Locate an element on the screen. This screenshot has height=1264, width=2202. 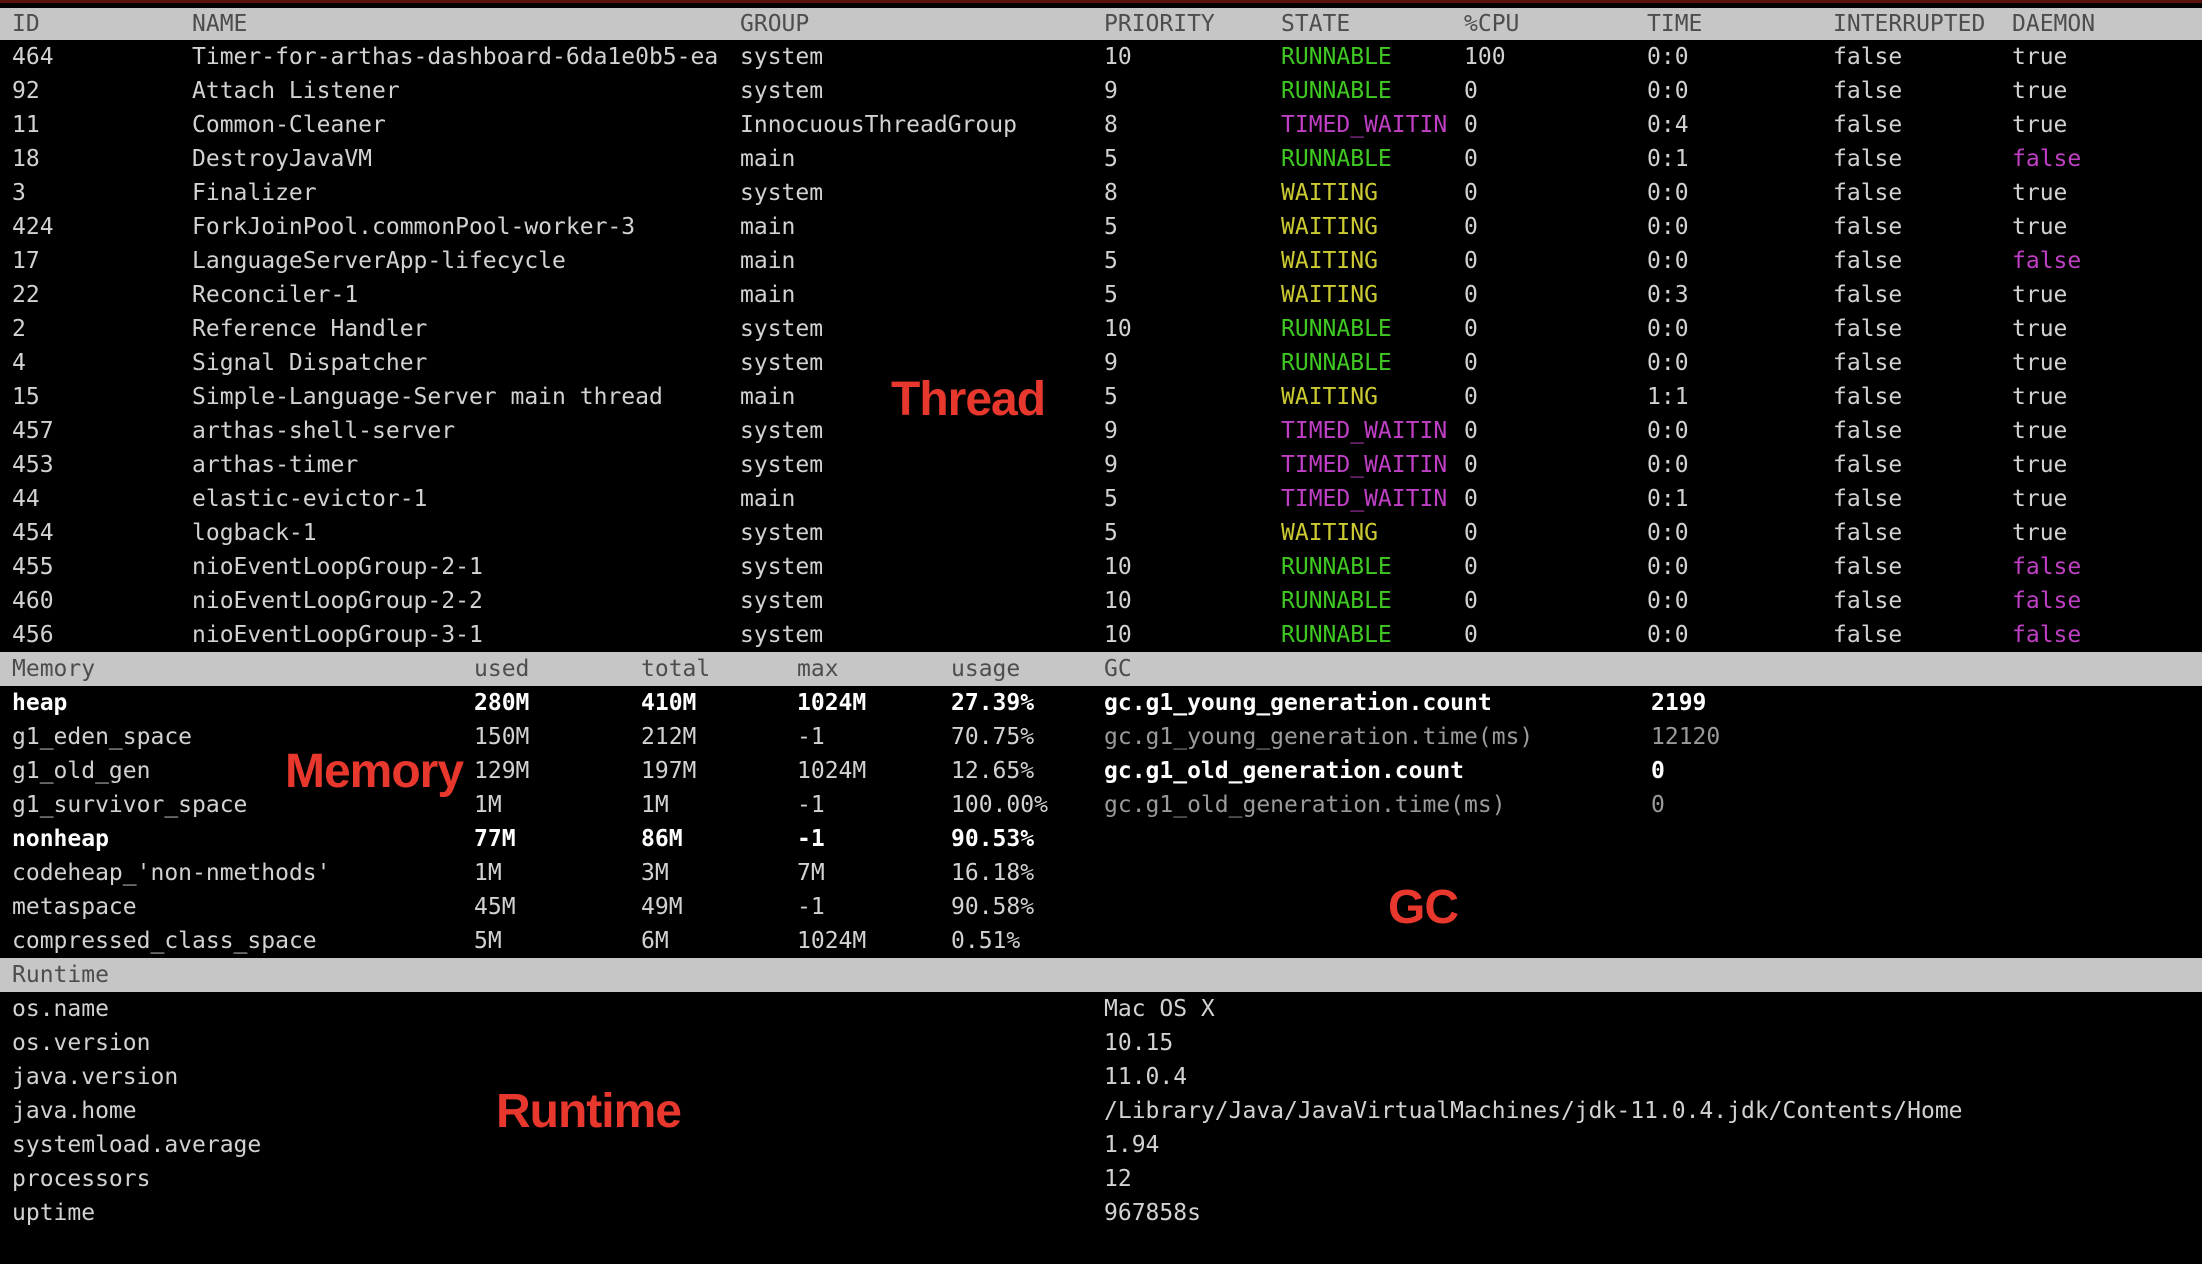
thread-daemon-cell: false is located at coordinates (2047, 601).